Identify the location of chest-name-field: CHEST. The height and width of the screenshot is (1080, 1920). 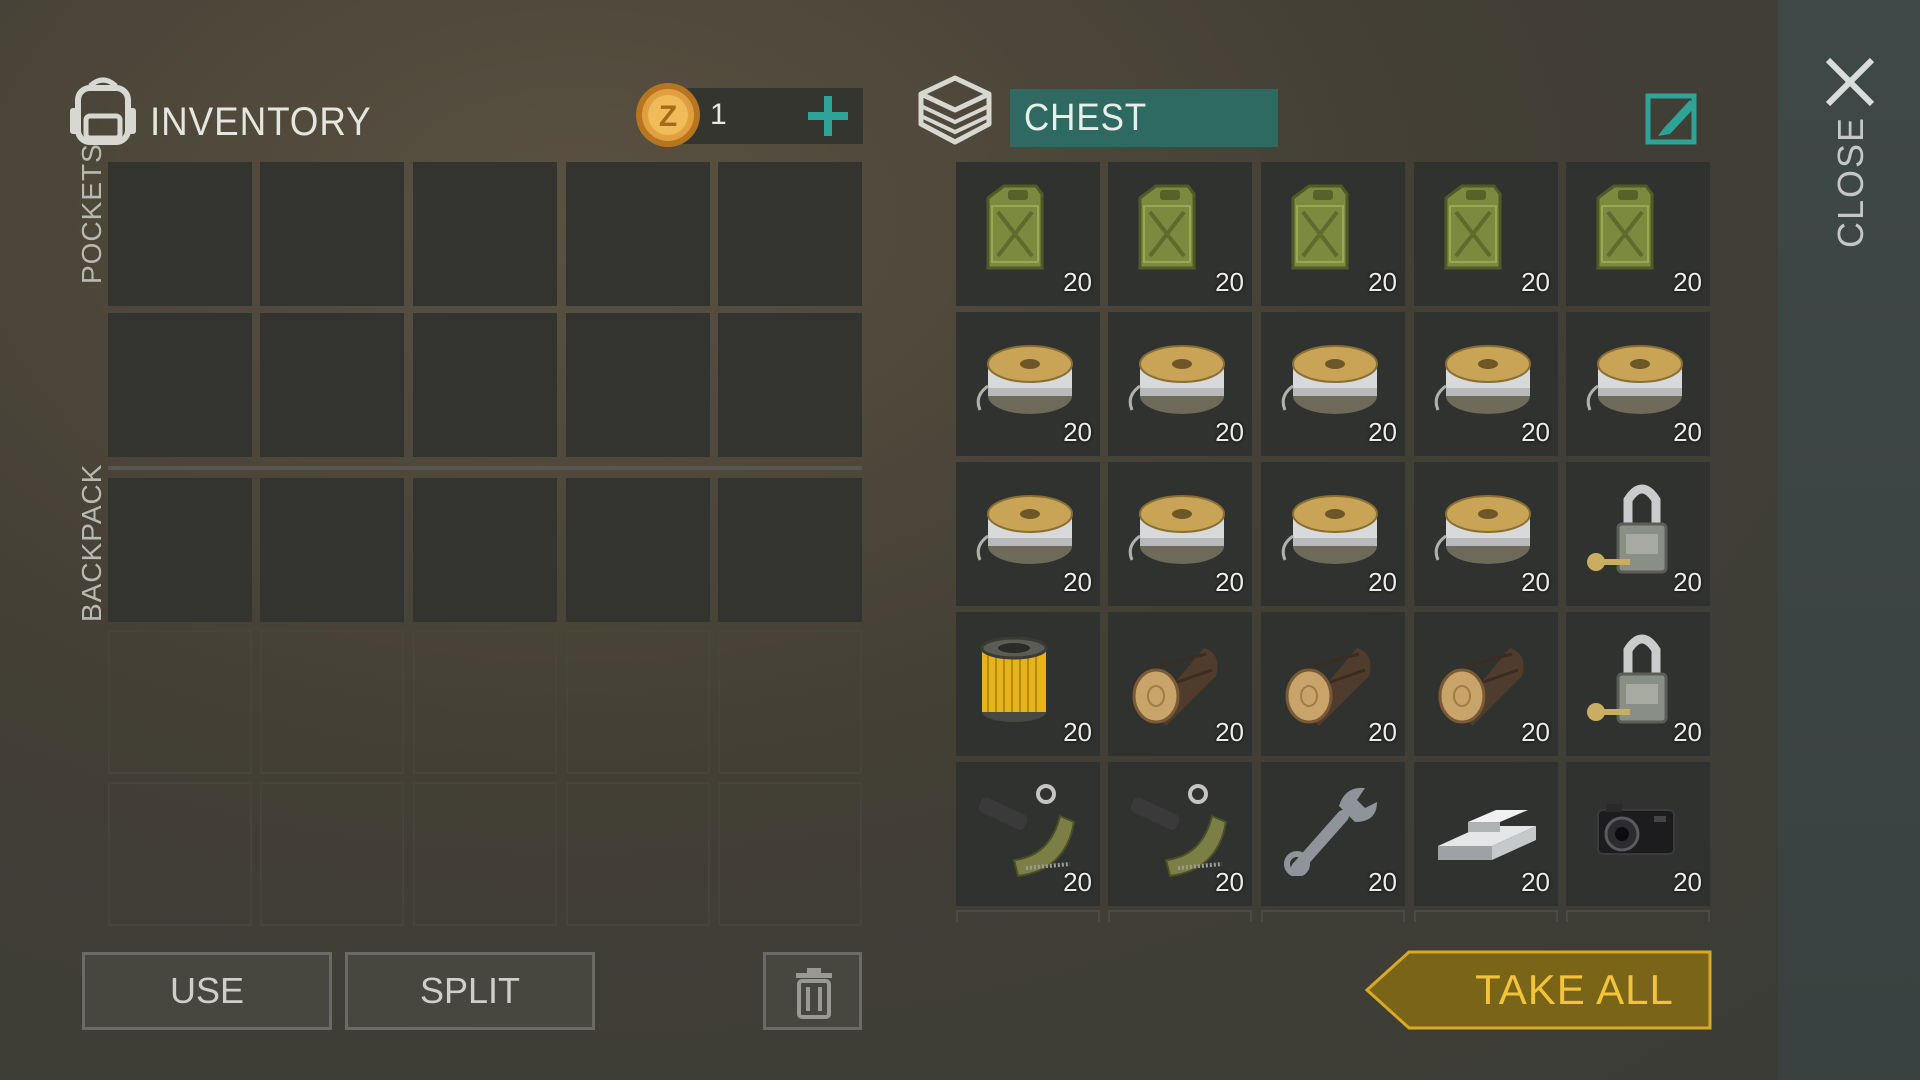
(1144, 118).